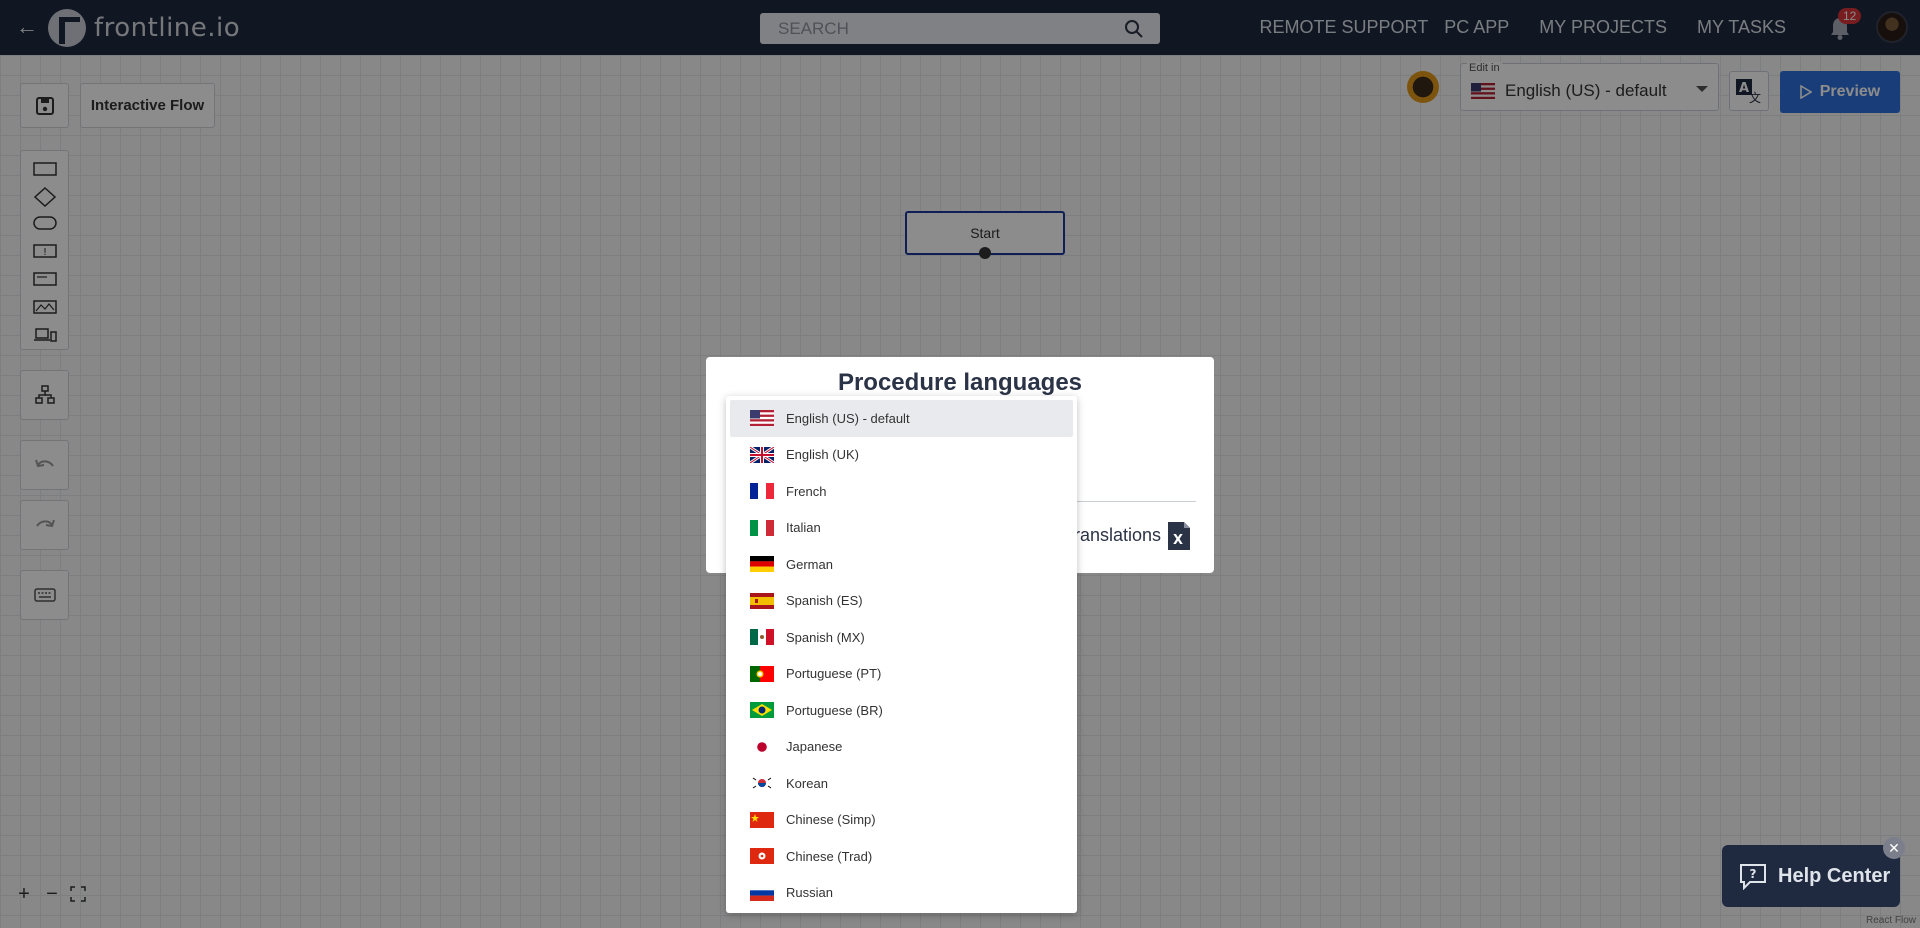 Image resolution: width=1920 pixels, height=928 pixels. I want to click on language-label: Russian, so click(809, 893).